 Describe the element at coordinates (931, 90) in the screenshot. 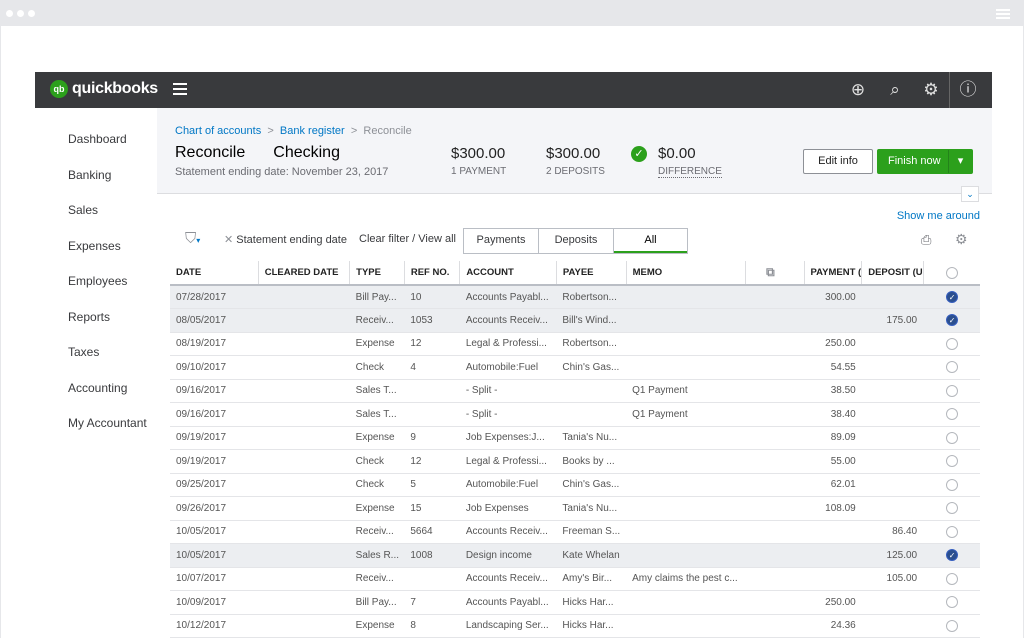

I see `gear-icon: ⚙` at that location.